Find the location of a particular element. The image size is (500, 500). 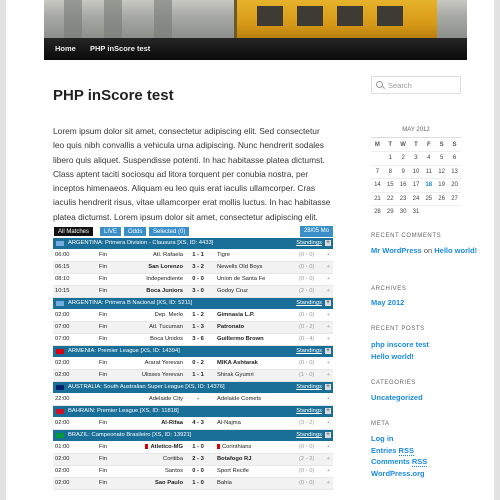

nav-home: Home is located at coordinates (65, 49).